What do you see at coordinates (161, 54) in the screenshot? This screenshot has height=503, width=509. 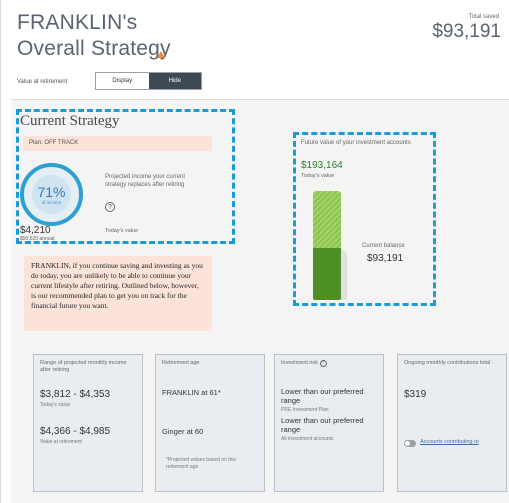 I see `warning-triangle-icon` at bounding box center [161, 54].